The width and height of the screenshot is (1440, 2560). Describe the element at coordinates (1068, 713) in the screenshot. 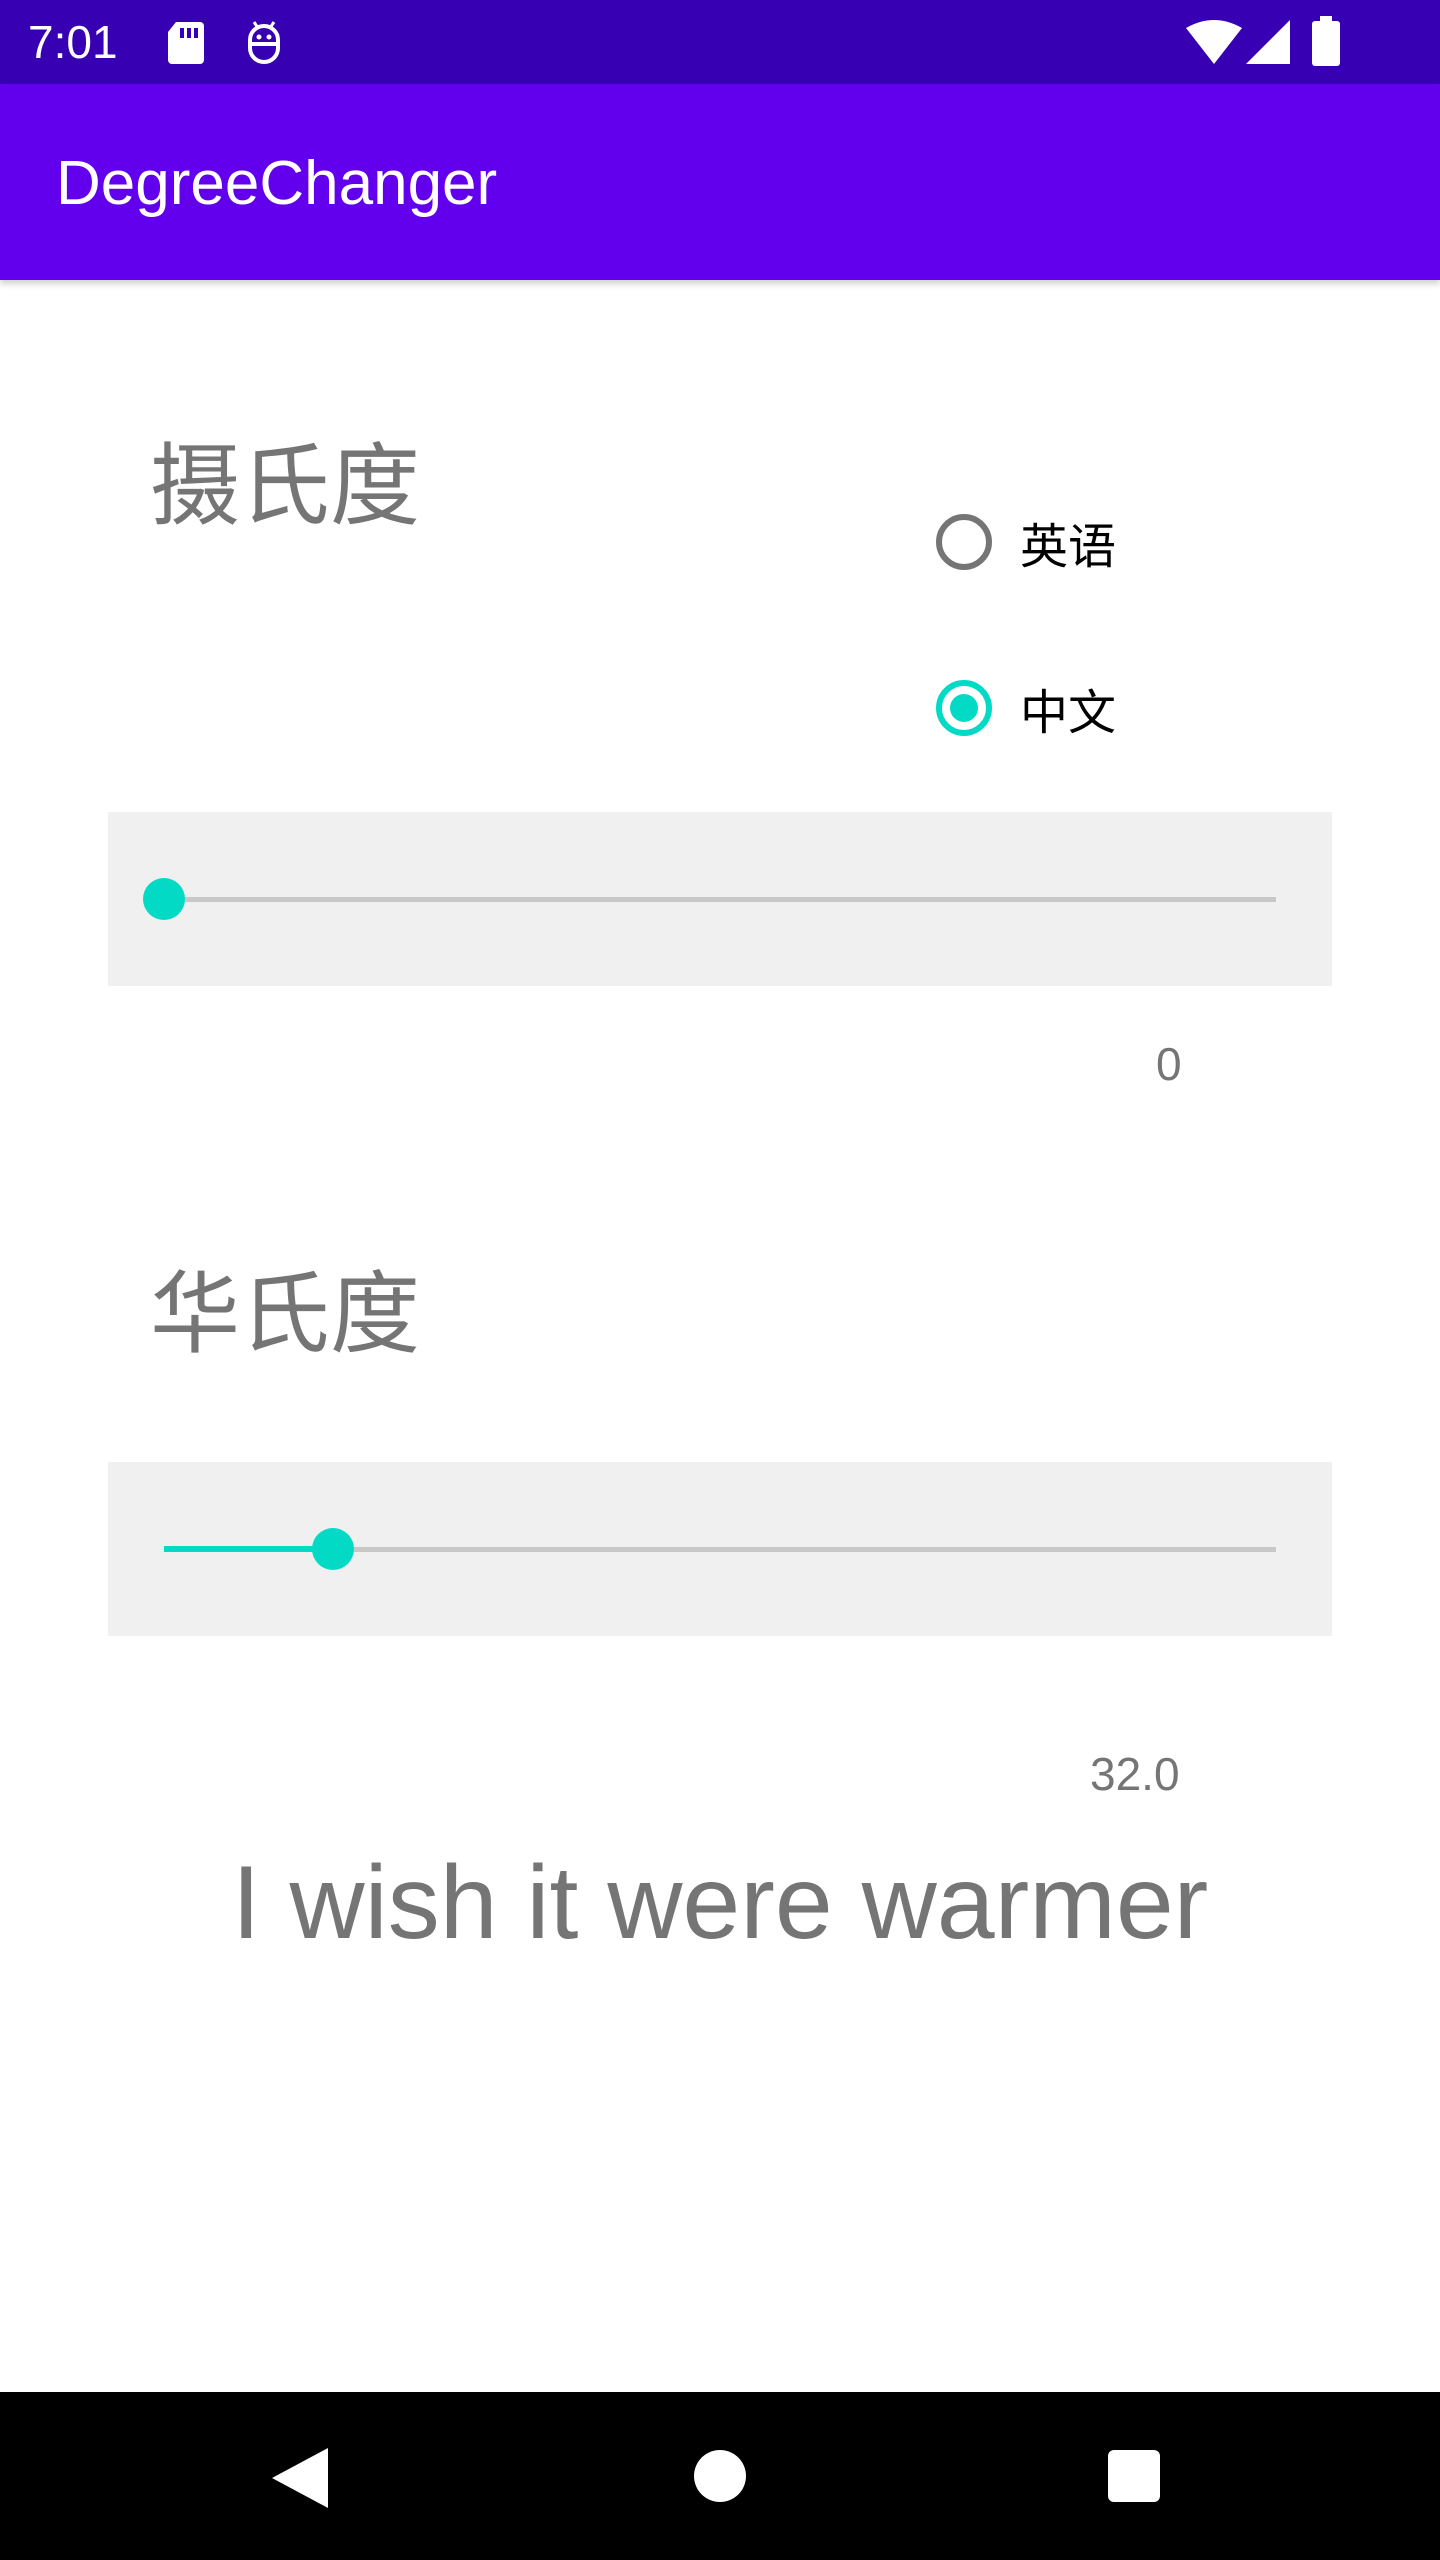

I see `radio-chinese-label: 中文` at that location.